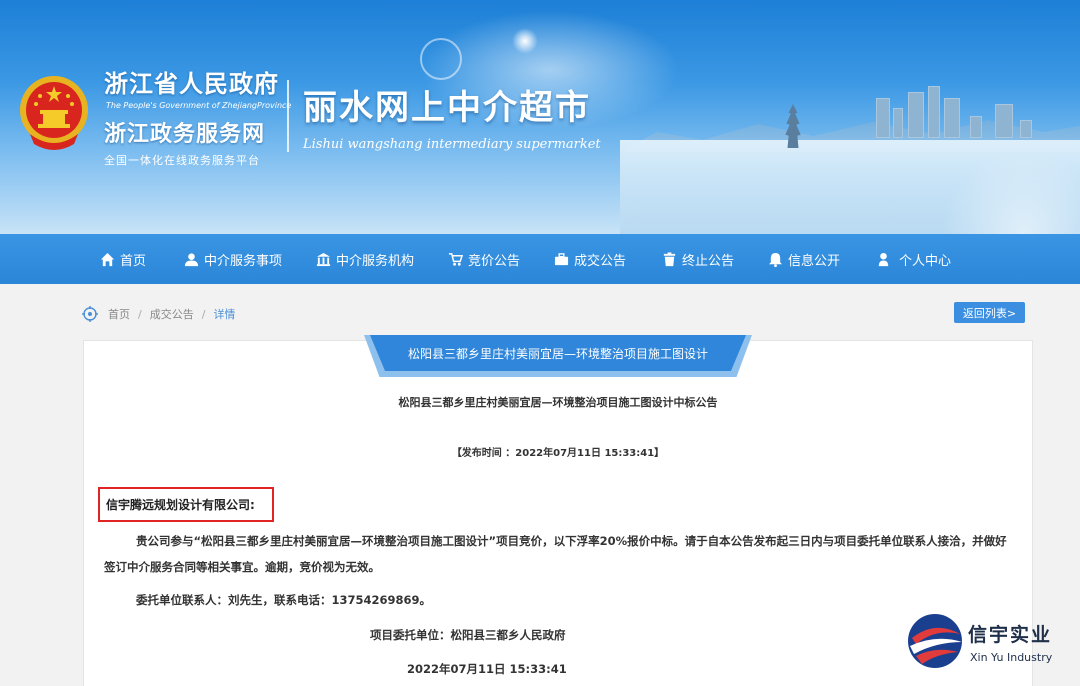  I want to click on user-group-icon, so click(191, 259).